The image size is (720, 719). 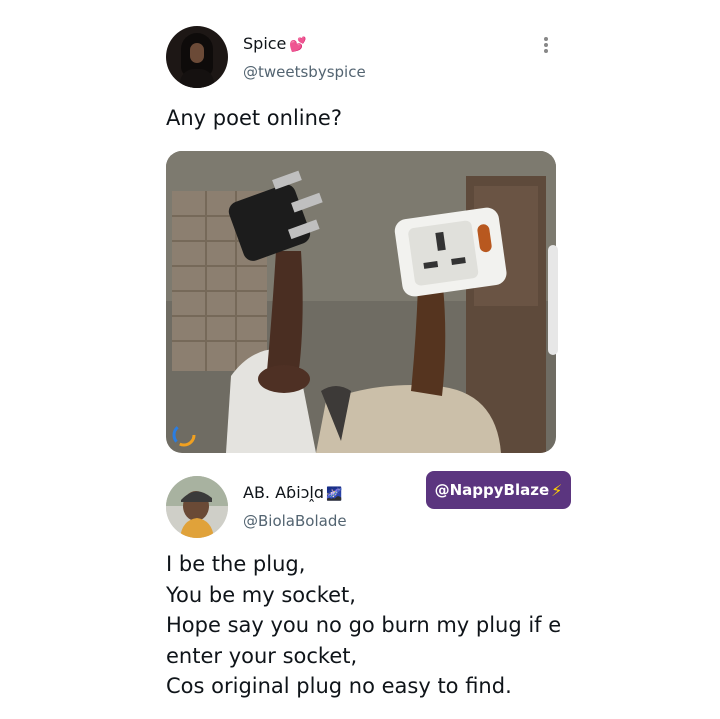 I want to click on heart-emoji: 💕, so click(x=298, y=45).